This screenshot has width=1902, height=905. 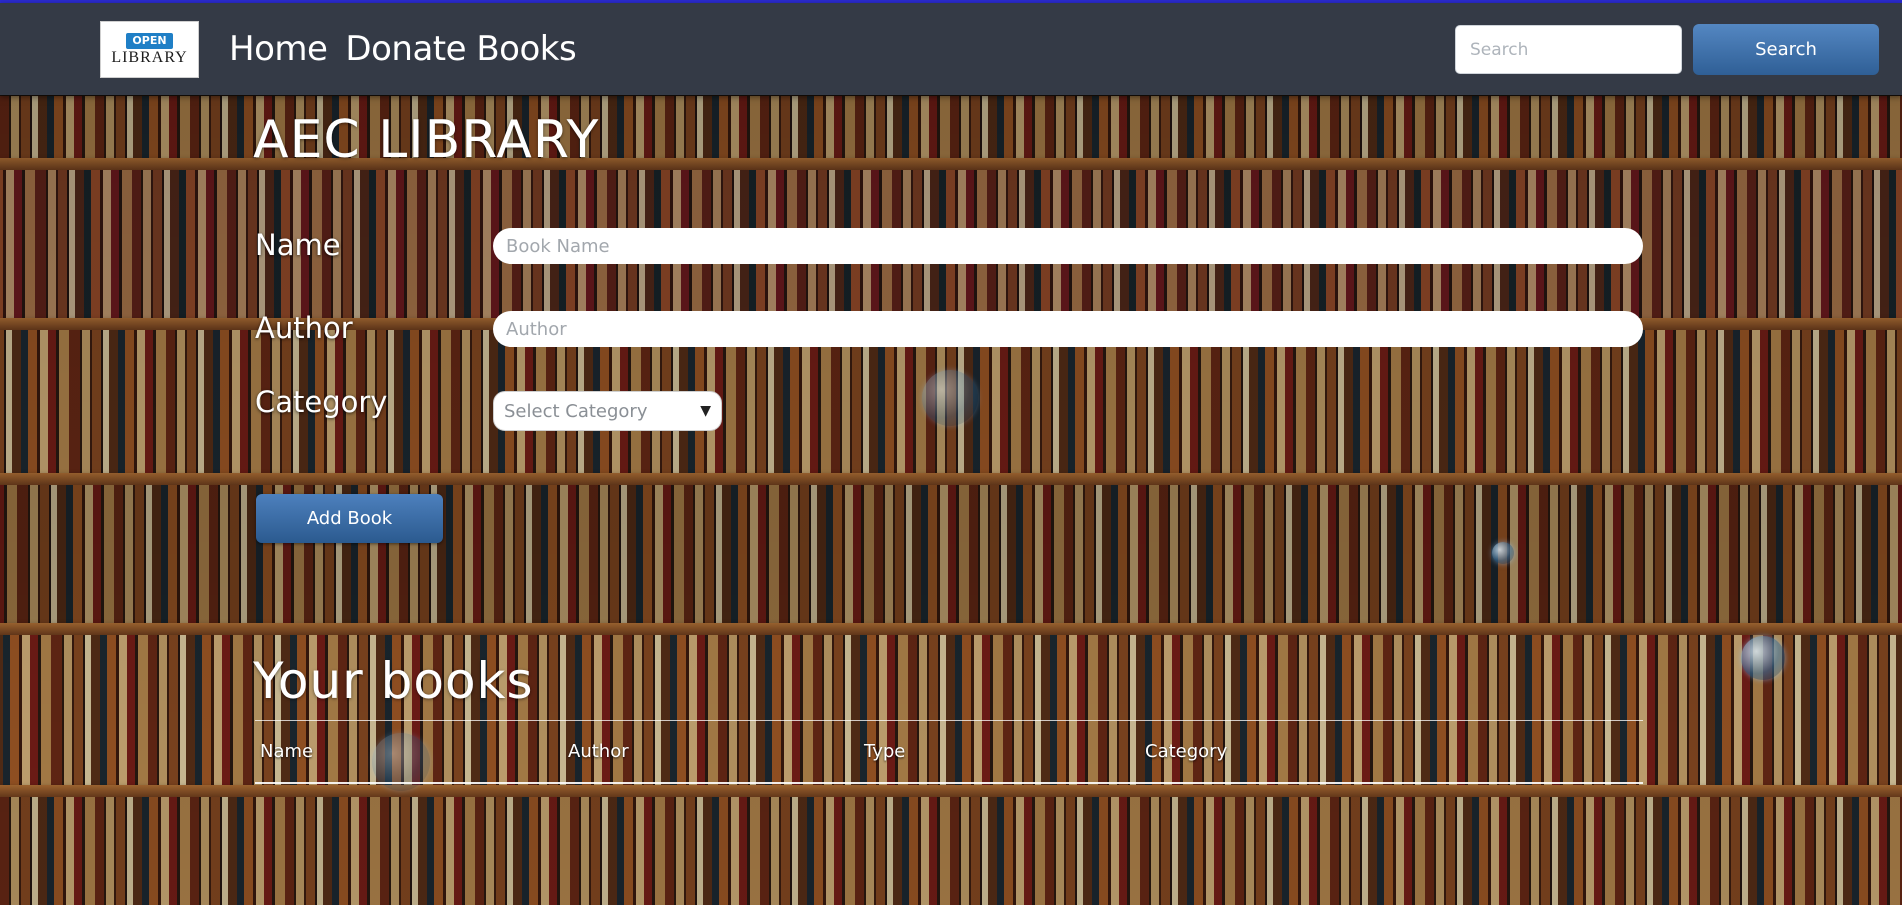 I want to click on category-selected-value: Select Category, so click(x=576, y=411).